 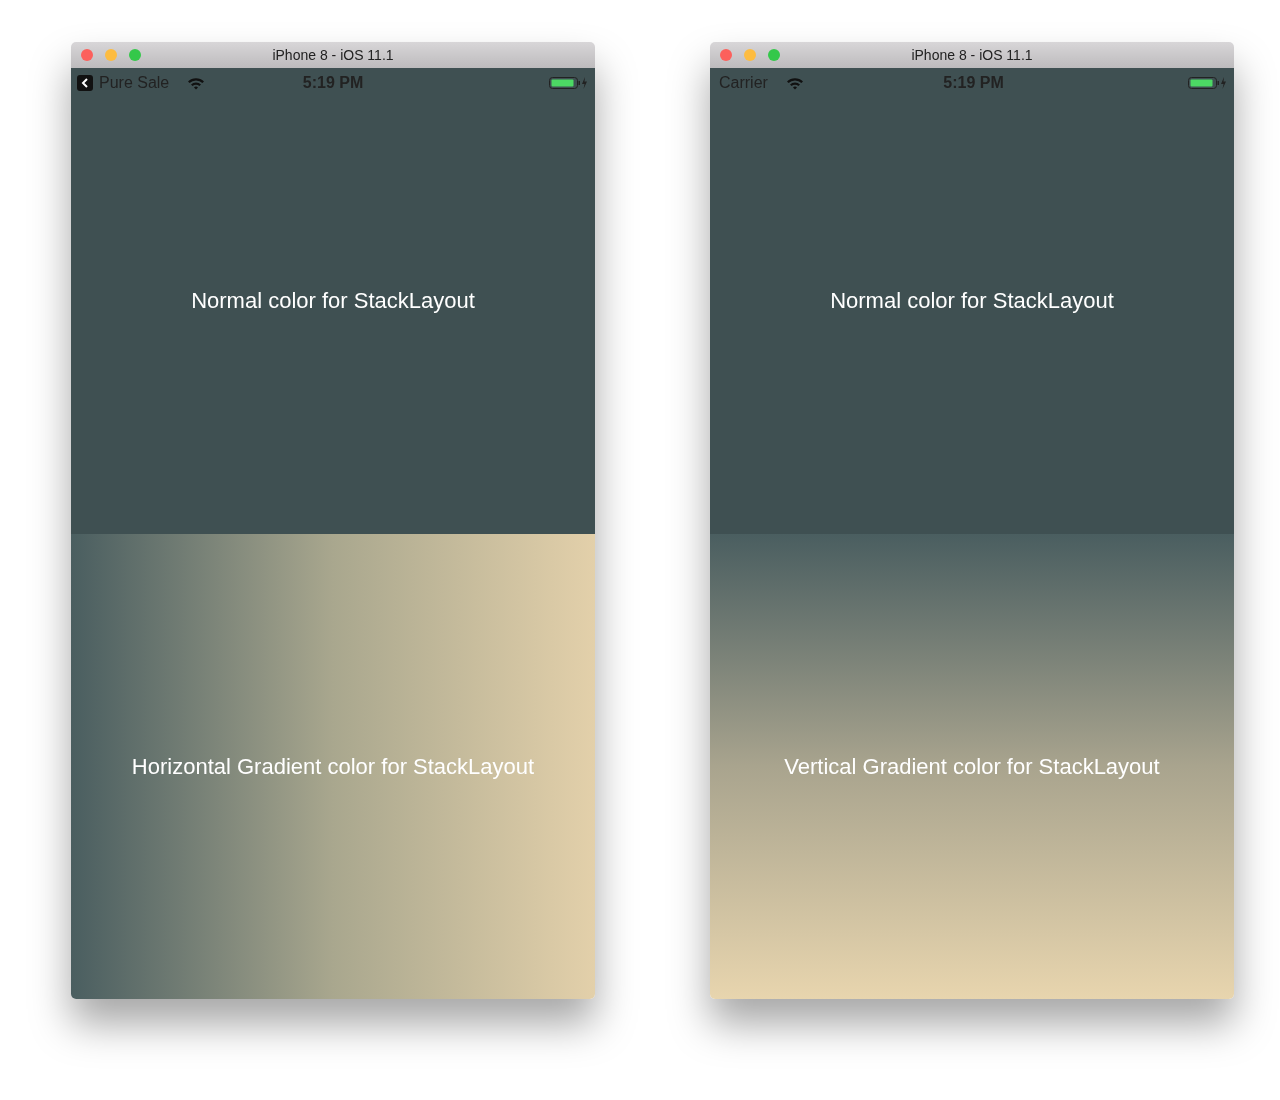 I want to click on back-icon, so click(x=85, y=83).